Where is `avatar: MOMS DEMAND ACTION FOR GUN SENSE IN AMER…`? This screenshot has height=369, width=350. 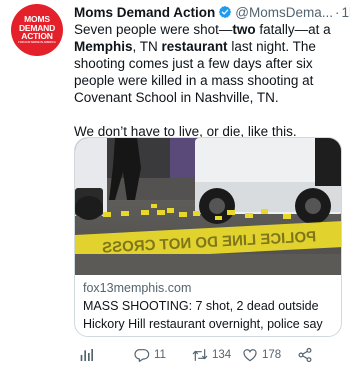 avatar: MOMS DEMAND ACTION FOR GUN SENSE IN AMER… is located at coordinates (37, 30).